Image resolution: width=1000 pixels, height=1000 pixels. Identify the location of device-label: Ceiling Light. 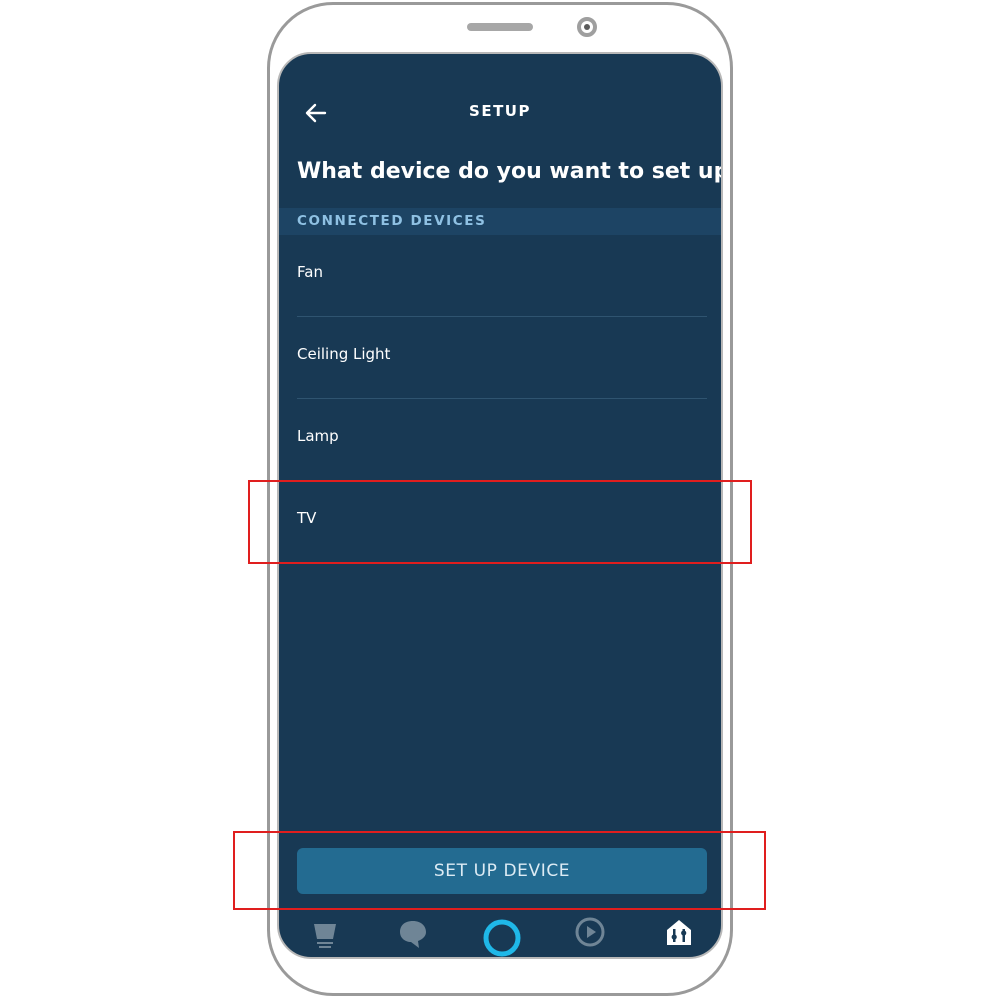
(344, 354).